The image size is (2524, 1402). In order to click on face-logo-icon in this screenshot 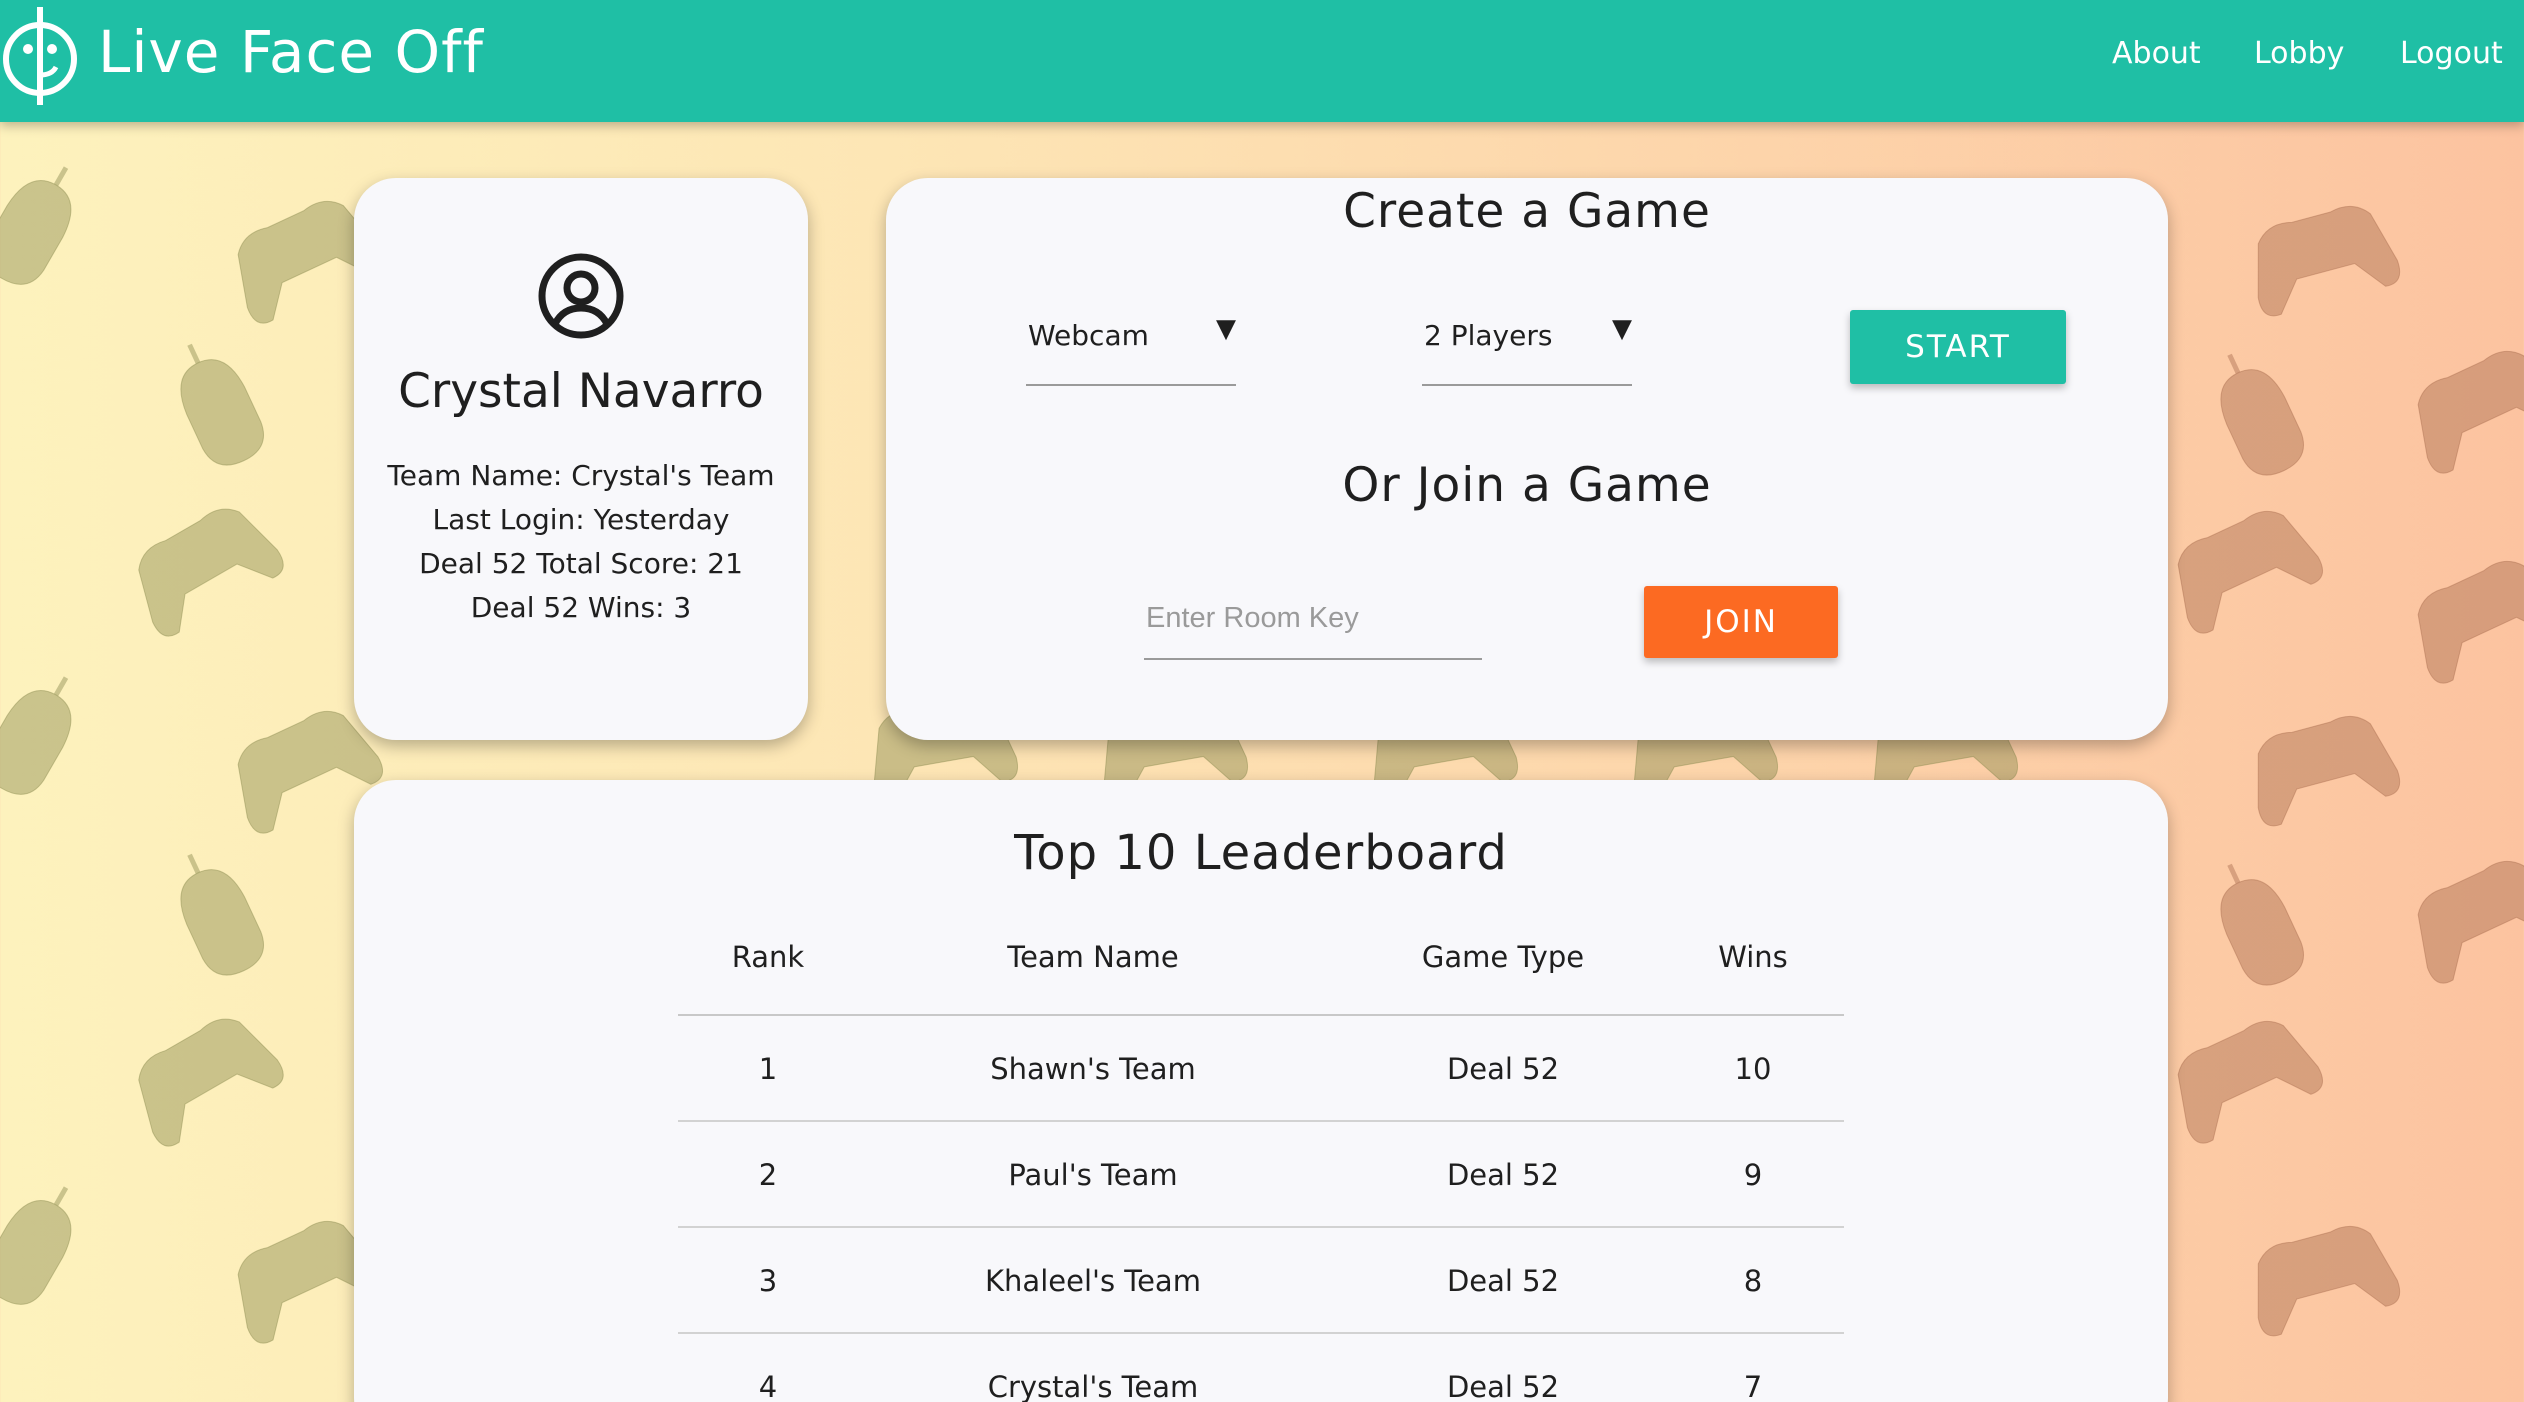, I will do `click(40, 56)`.